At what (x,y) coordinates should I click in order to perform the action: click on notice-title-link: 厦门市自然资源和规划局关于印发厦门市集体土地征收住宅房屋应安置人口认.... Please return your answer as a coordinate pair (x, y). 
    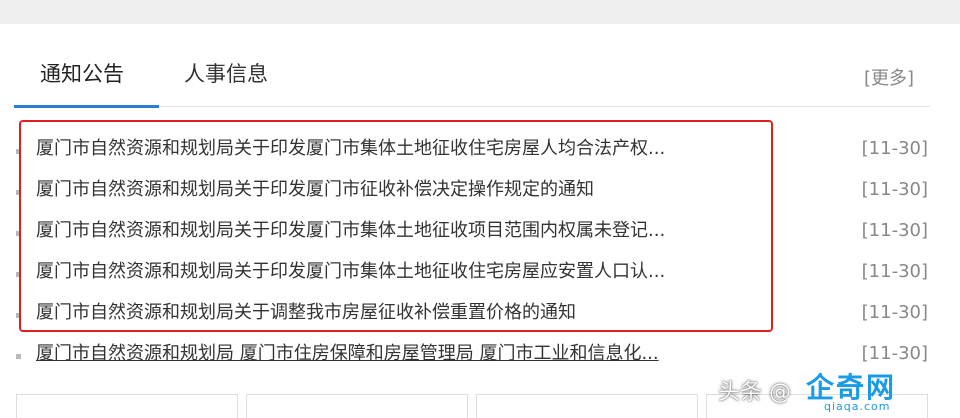
    Looking at the image, I should click on (350, 272).